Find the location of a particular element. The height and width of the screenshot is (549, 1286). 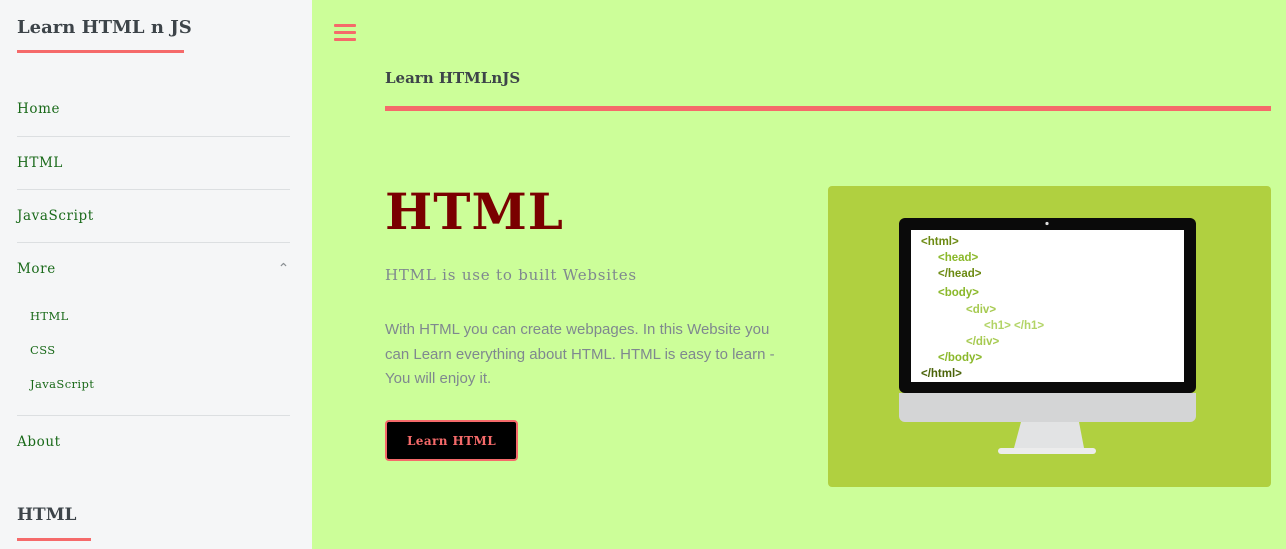

section-heading-underline is located at coordinates (54, 539).